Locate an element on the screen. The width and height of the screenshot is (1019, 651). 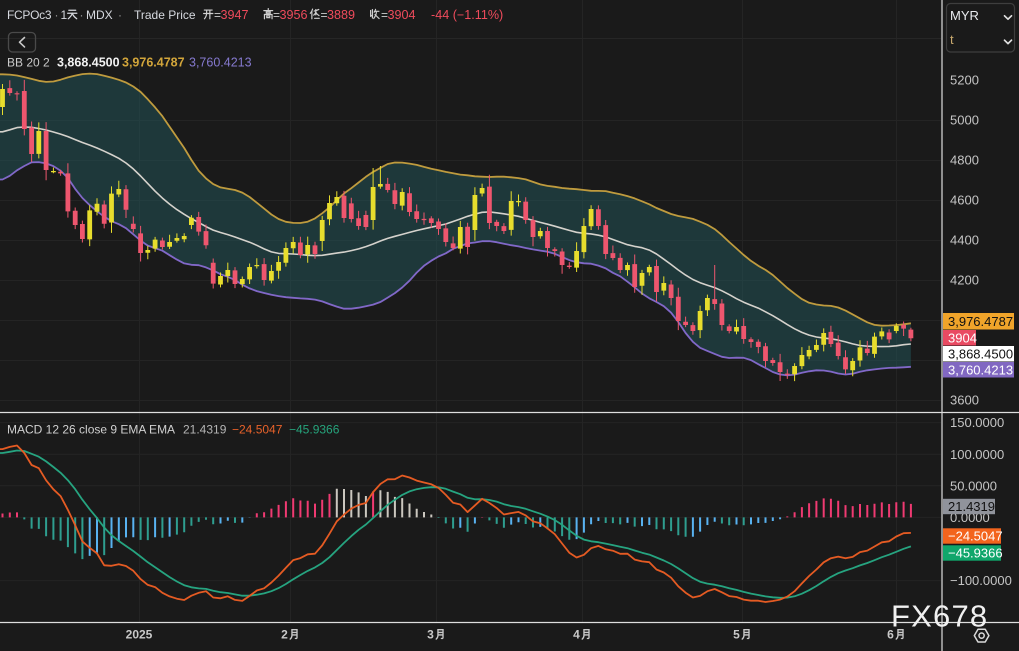
svg-text: 5000 is located at coordinates (964, 120).